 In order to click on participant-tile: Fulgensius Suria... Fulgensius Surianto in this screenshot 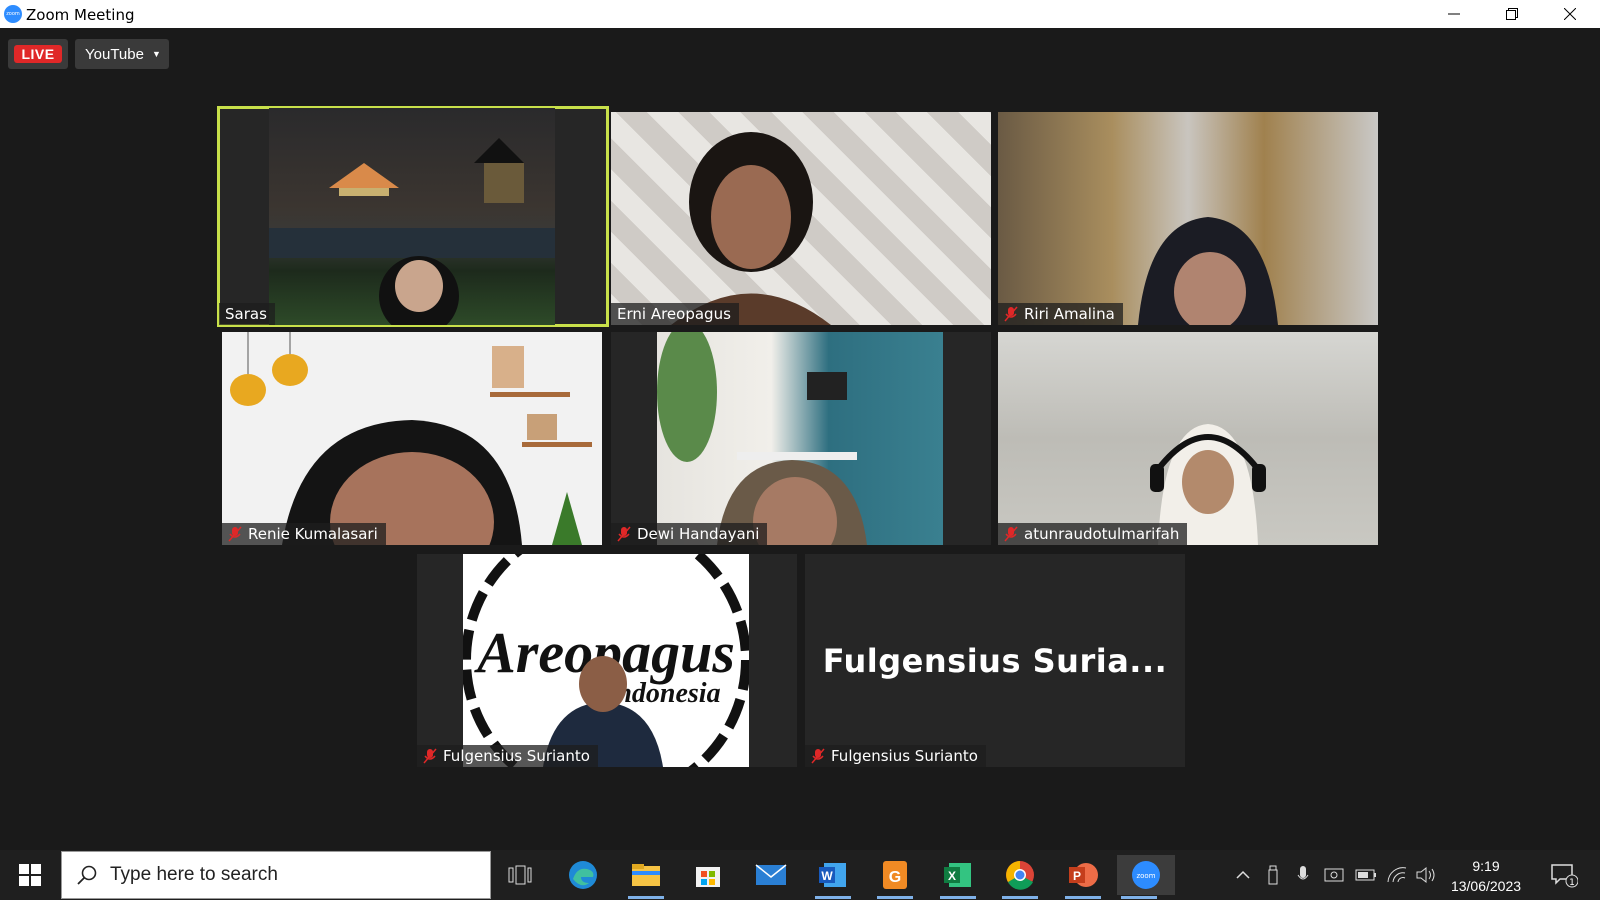, I will do `click(995, 660)`.